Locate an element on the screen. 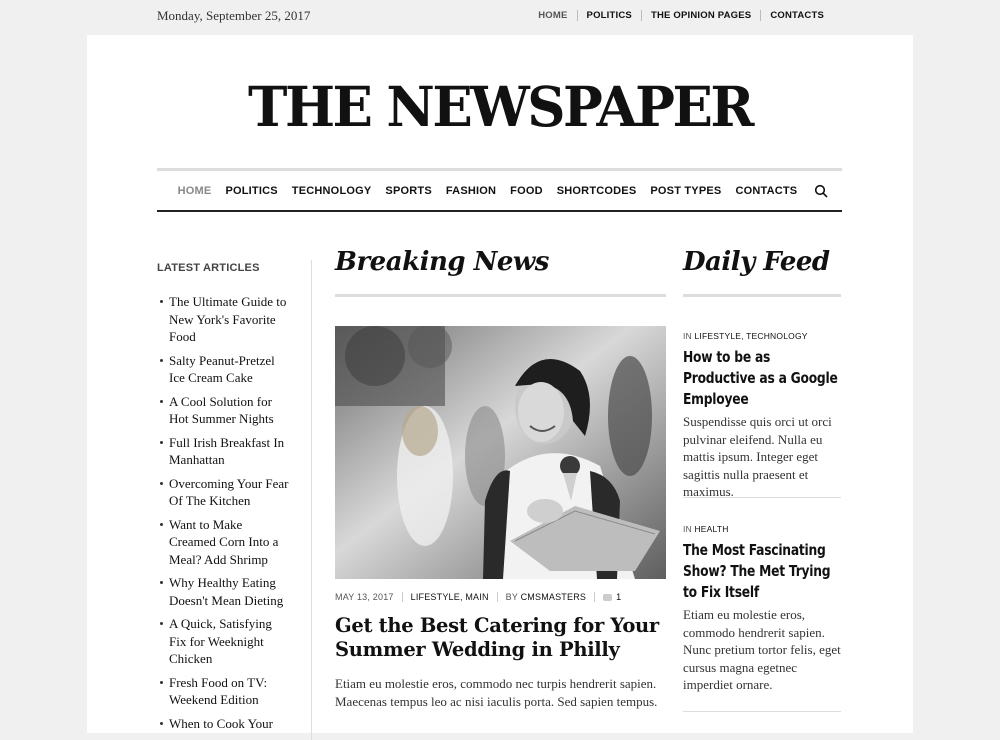 The image size is (1000, 740). top-nav: HOME POLITICS THE OPINION PAGES CONTACTS is located at coordinates (681, 15).